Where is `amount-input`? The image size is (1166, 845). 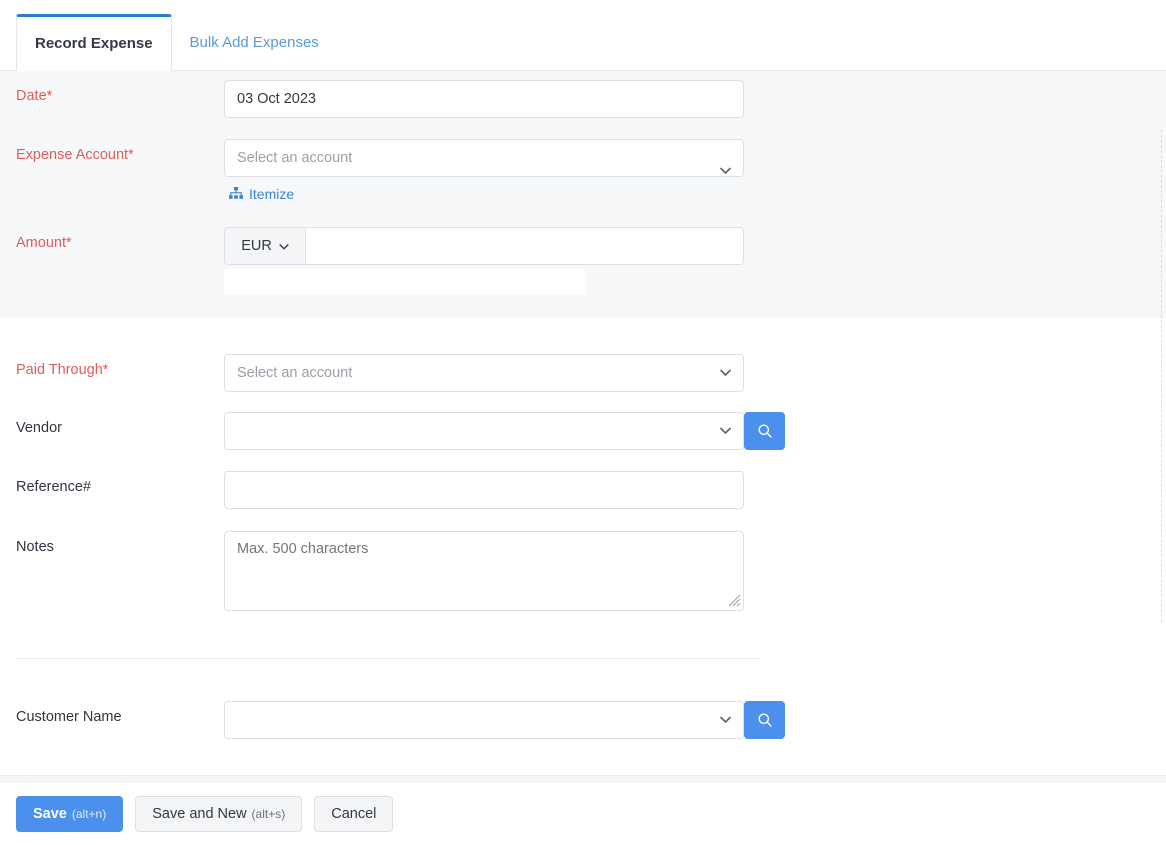
amount-input is located at coordinates (525, 246).